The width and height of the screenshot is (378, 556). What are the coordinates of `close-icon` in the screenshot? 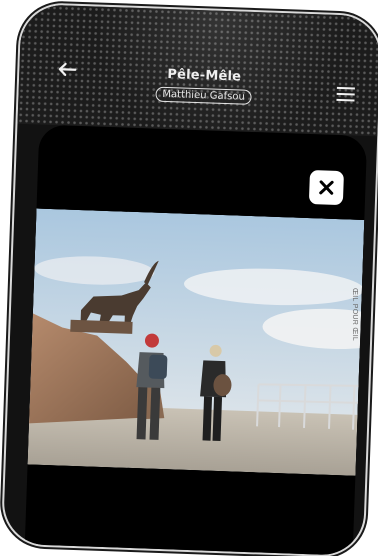 It's located at (326, 187).